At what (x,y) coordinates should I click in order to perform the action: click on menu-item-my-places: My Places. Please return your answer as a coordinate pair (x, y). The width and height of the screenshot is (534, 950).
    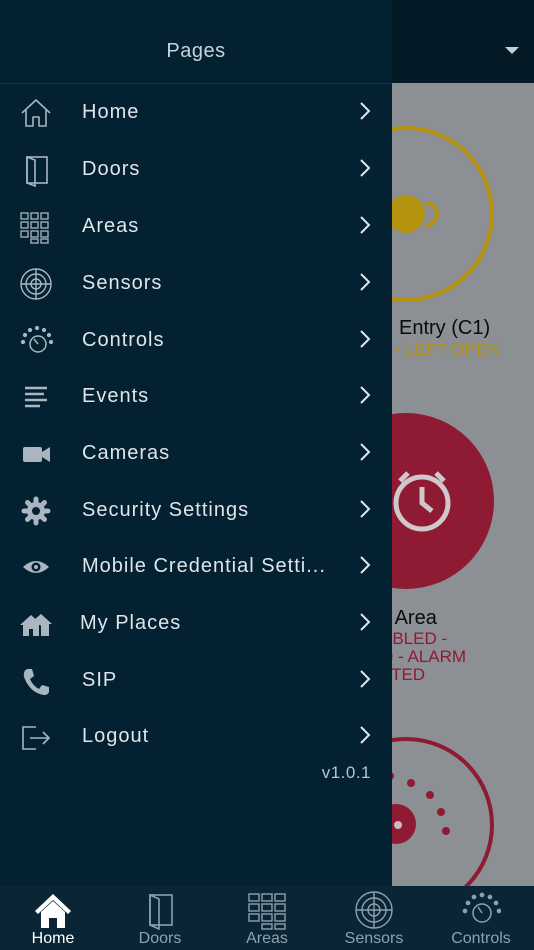
    Looking at the image, I should click on (196, 624).